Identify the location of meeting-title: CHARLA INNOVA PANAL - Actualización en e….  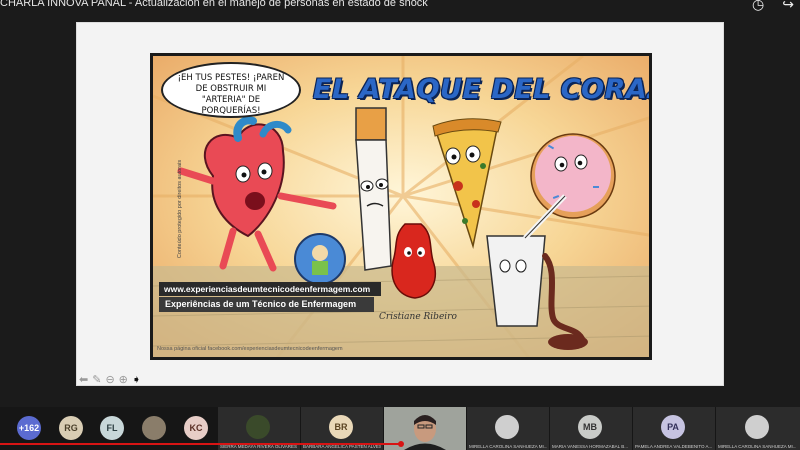
(214, 4).